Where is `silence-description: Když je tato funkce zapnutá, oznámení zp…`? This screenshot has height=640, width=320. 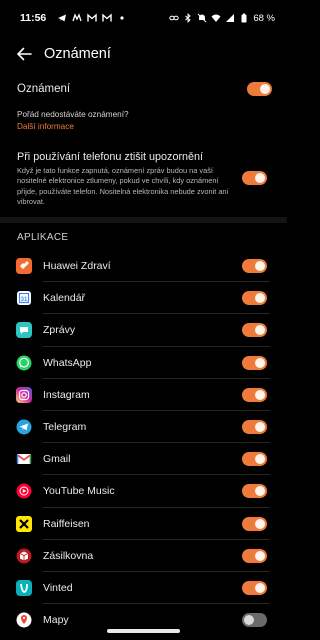
silence-description: Když je tato funkce zapnutá, oznámení zp… is located at coordinates (123, 186).